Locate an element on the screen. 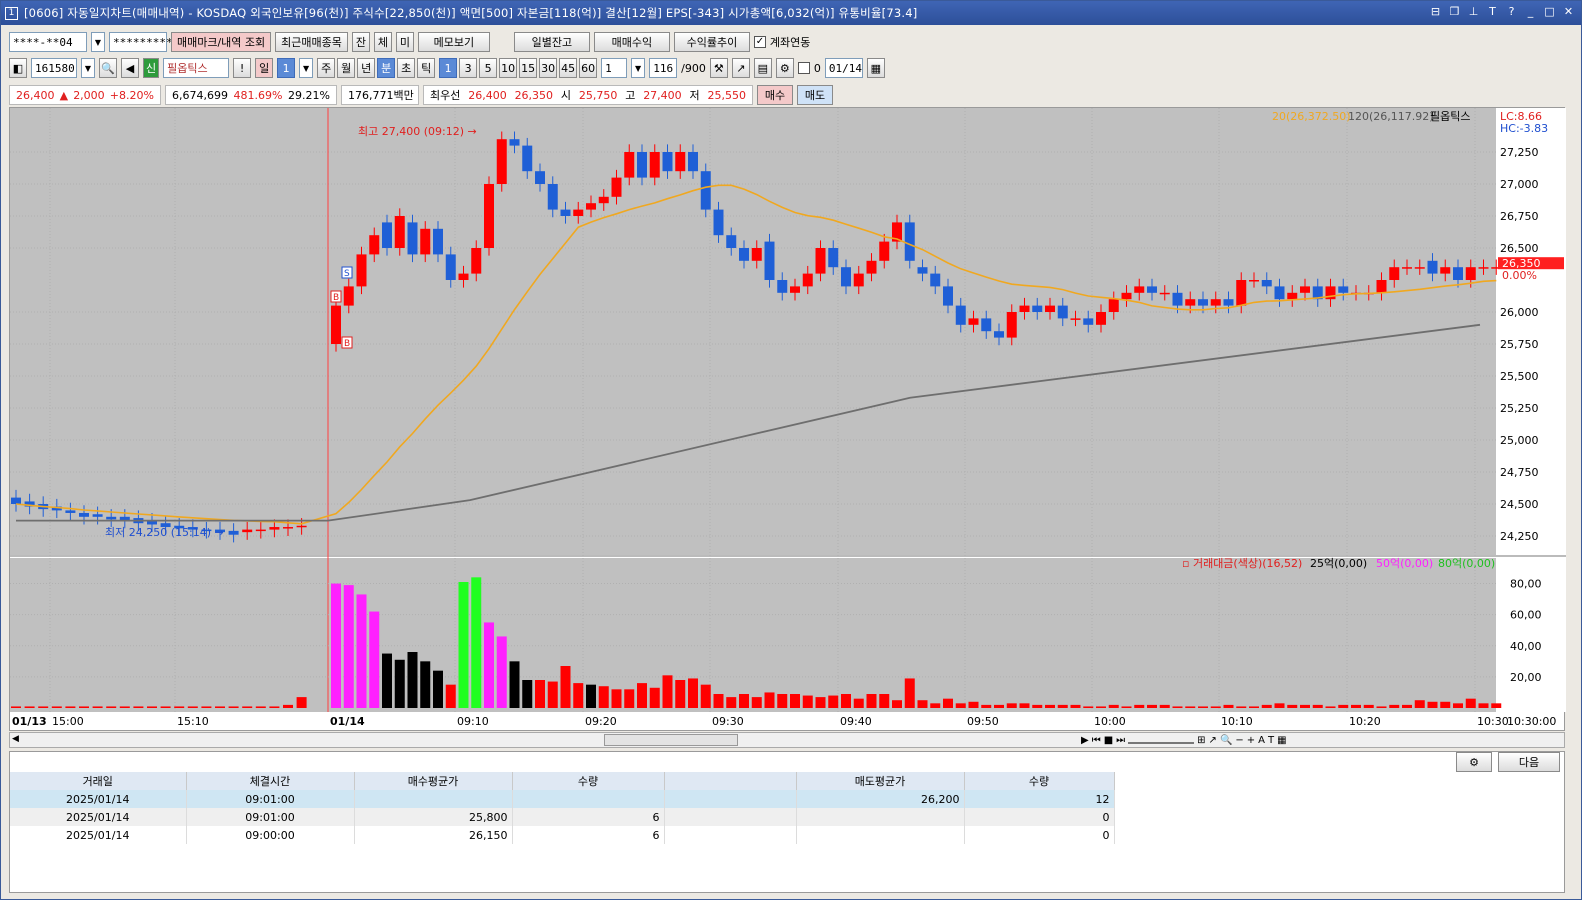 The height and width of the screenshot is (900, 1582). draw-tool-icon: ↗ is located at coordinates (740, 68).